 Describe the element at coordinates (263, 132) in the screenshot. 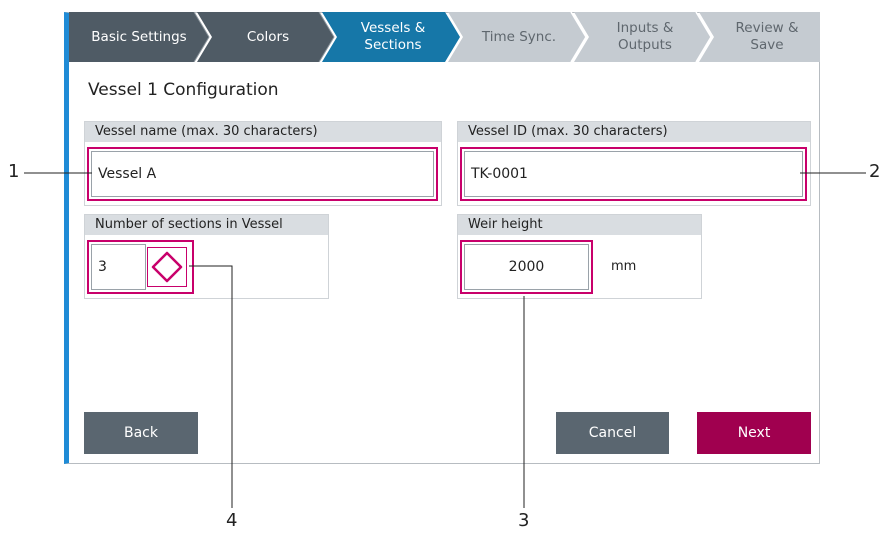

I see `vessel-name-label: Vessel name (max. 30 characters)` at that location.